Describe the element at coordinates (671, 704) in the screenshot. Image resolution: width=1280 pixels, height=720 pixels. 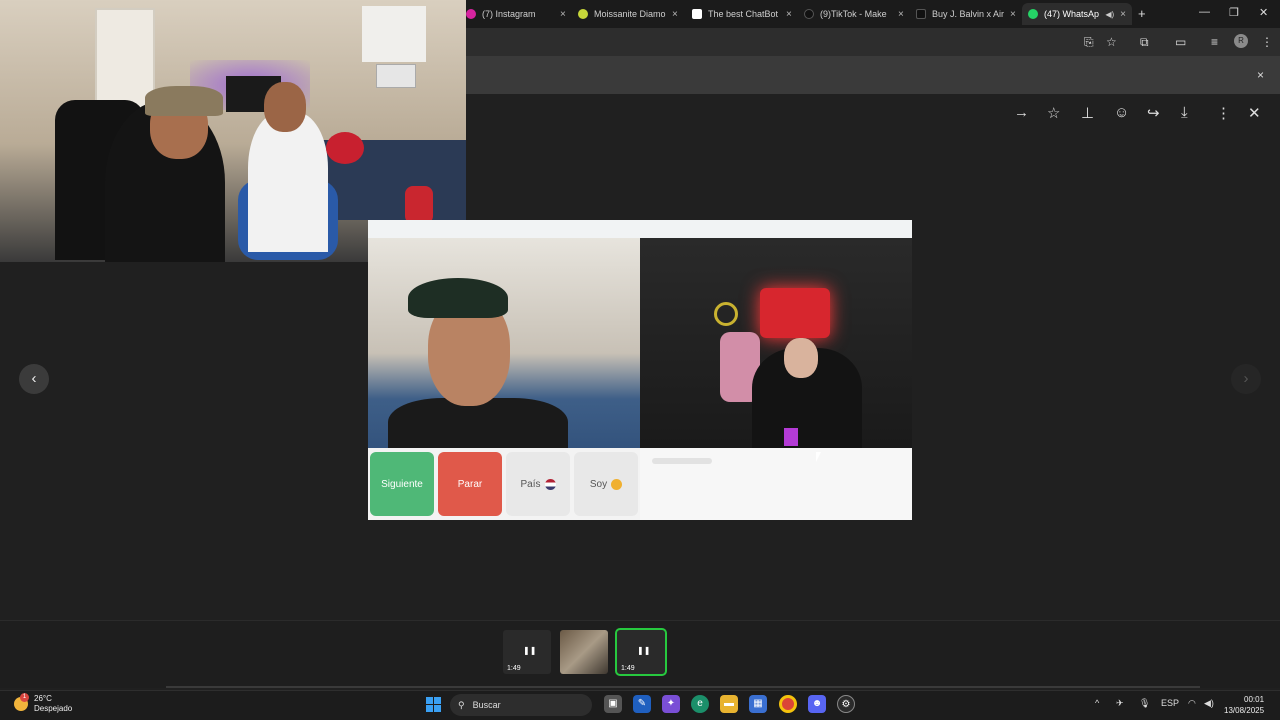
I see `copilot-icon: ✦` at that location.